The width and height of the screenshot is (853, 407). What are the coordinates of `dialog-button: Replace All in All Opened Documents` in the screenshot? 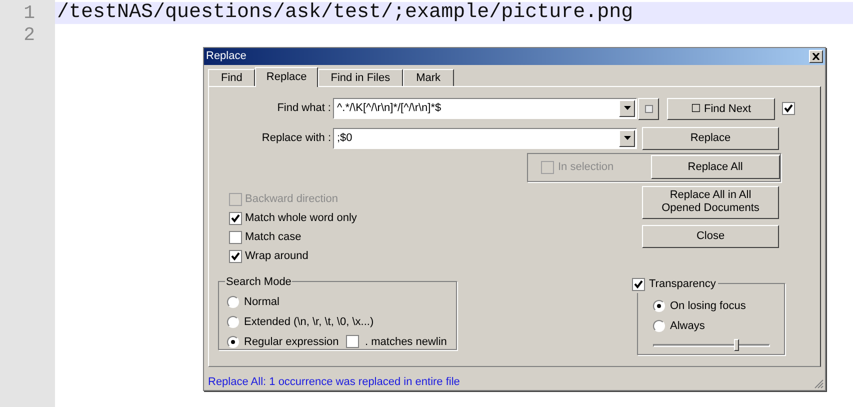 It's located at (710, 202).